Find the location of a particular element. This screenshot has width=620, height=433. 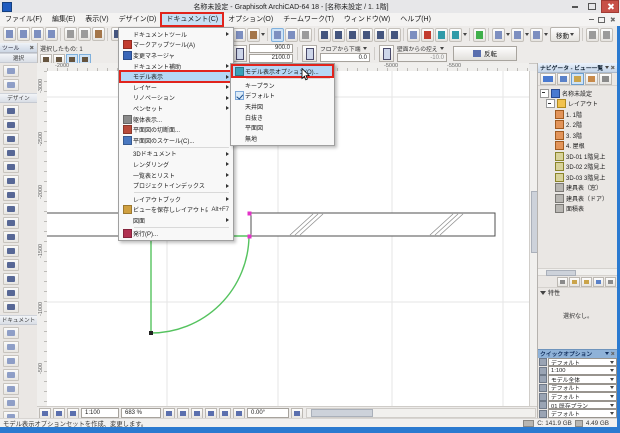

open-icon is located at coordinates (23, 34).